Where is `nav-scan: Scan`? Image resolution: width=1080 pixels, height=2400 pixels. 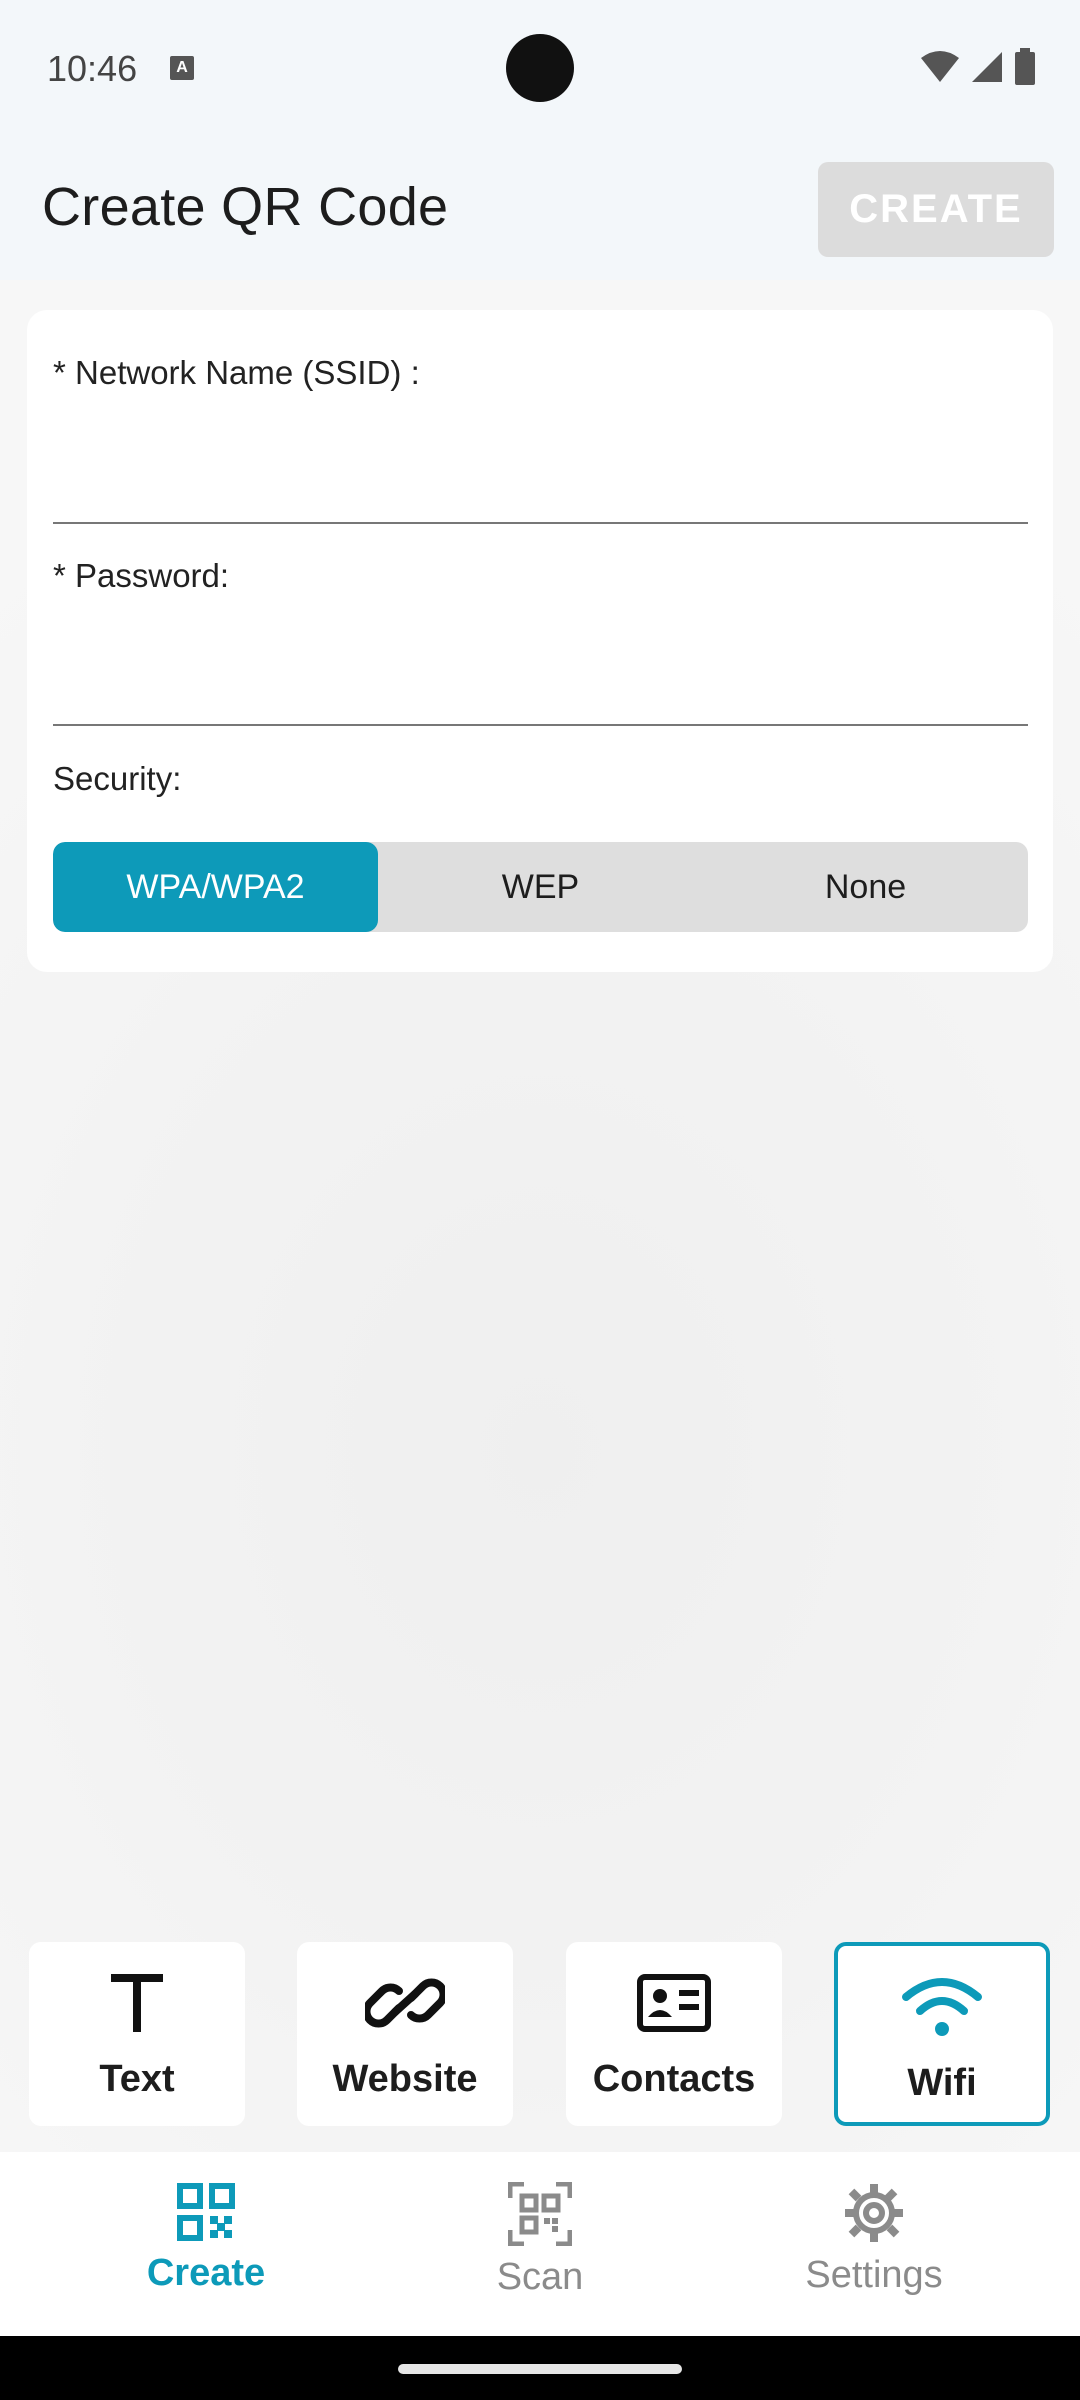 nav-scan: Scan is located at coordinates (540, 2240).